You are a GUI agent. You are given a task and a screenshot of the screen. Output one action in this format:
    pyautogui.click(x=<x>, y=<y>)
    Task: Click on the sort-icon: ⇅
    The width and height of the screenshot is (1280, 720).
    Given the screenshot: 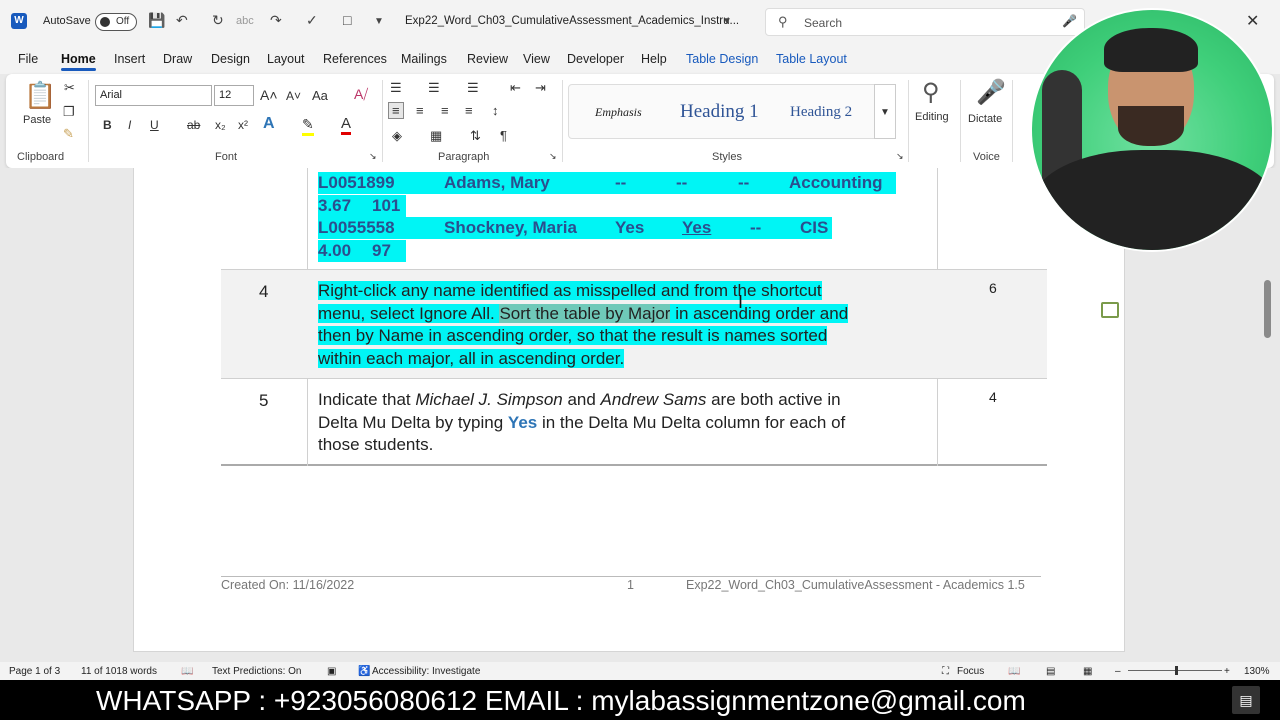 What is the action you would take?
    pyautogui.click(x=475, y=136)
    